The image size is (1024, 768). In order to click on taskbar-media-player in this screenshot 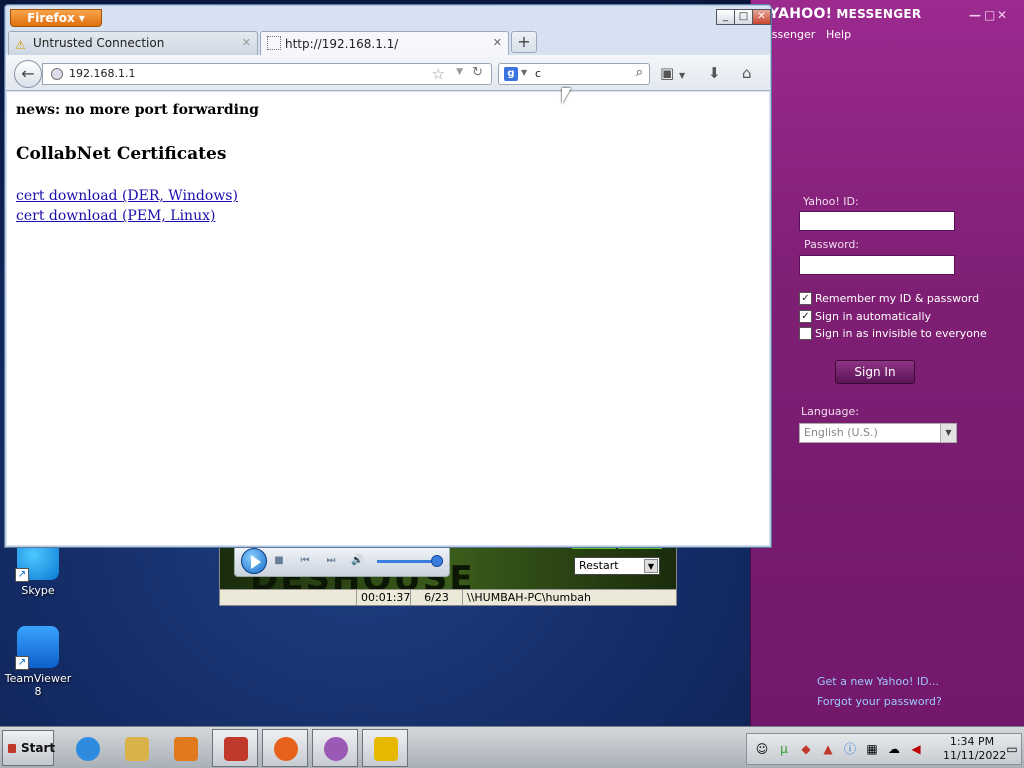, I will do `click(185, 748)`.